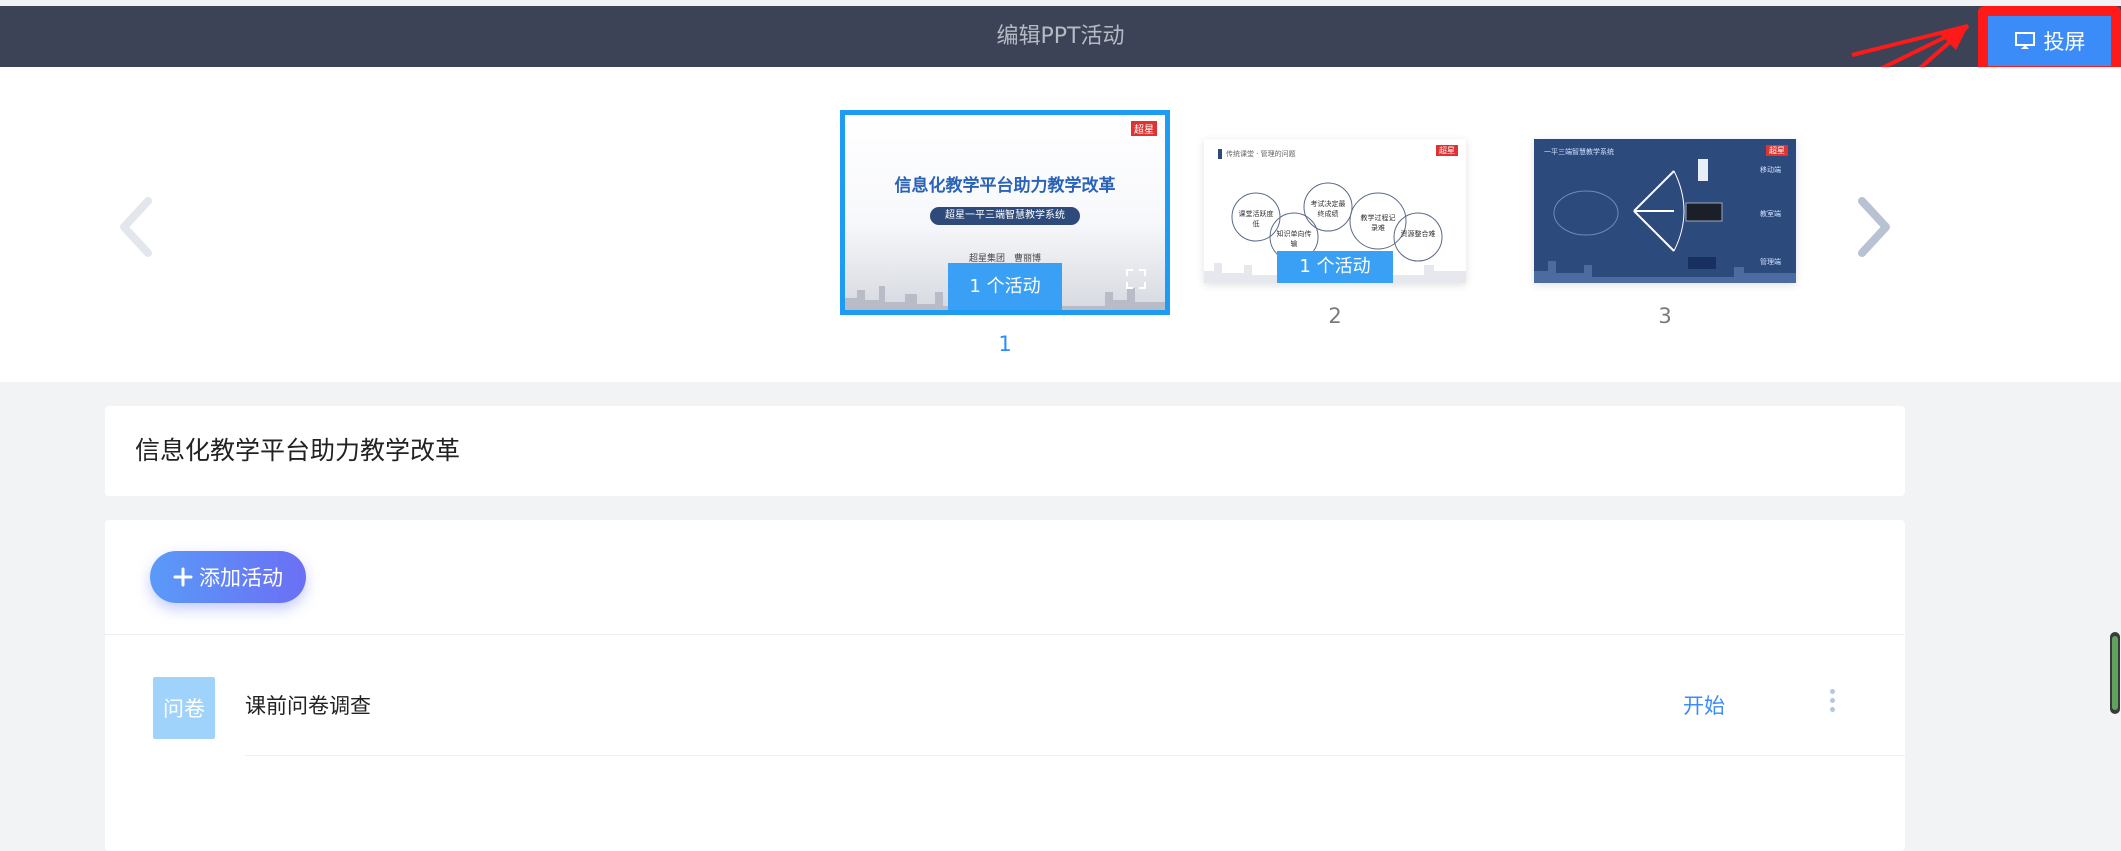 This screenshot has width=2121, height=851. Describe the element at coordinates (298, 450) in the screenshot. I see `course-title: 信息化教学平台助力教学改革` at that location.